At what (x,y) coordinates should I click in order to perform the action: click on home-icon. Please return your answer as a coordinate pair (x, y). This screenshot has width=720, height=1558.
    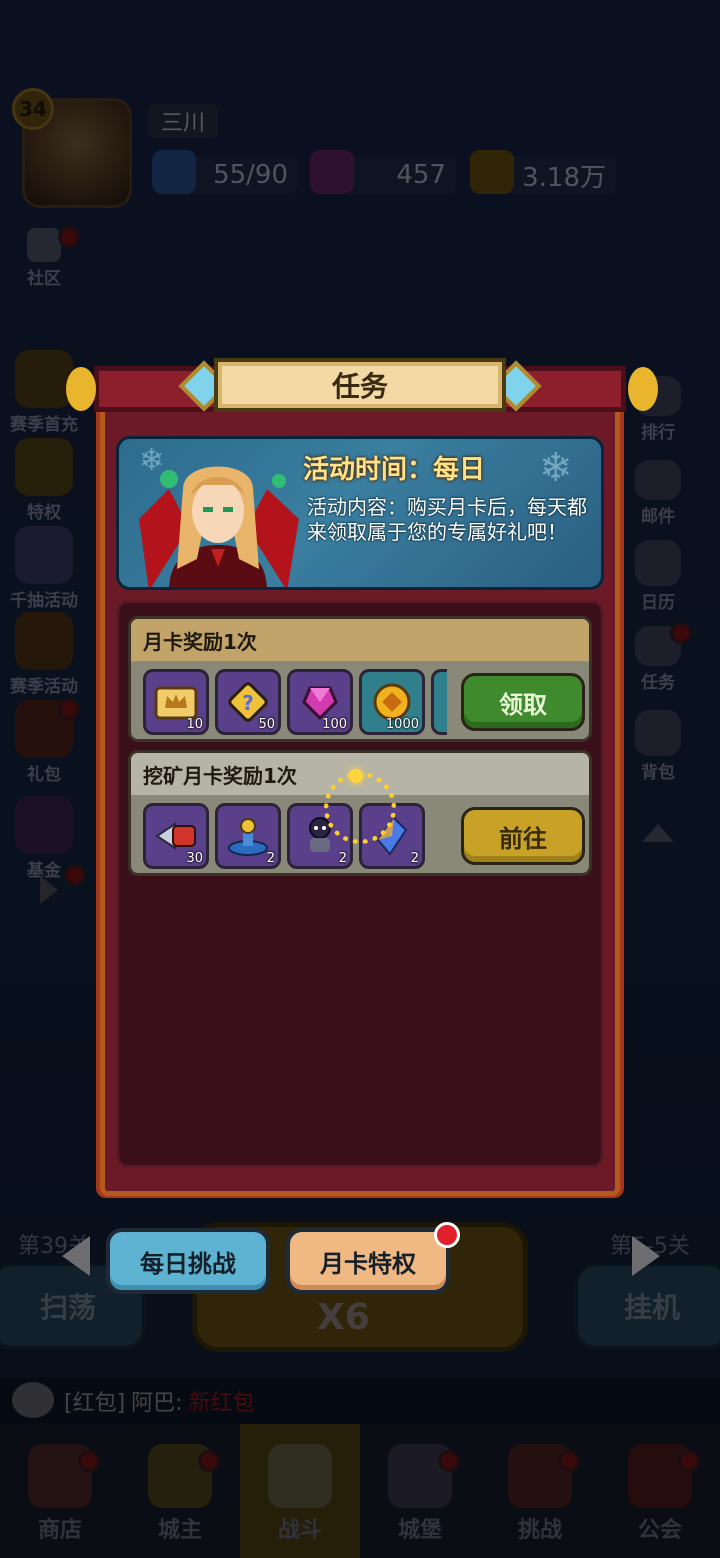
    Looking at the image, I should click on (44, 245).